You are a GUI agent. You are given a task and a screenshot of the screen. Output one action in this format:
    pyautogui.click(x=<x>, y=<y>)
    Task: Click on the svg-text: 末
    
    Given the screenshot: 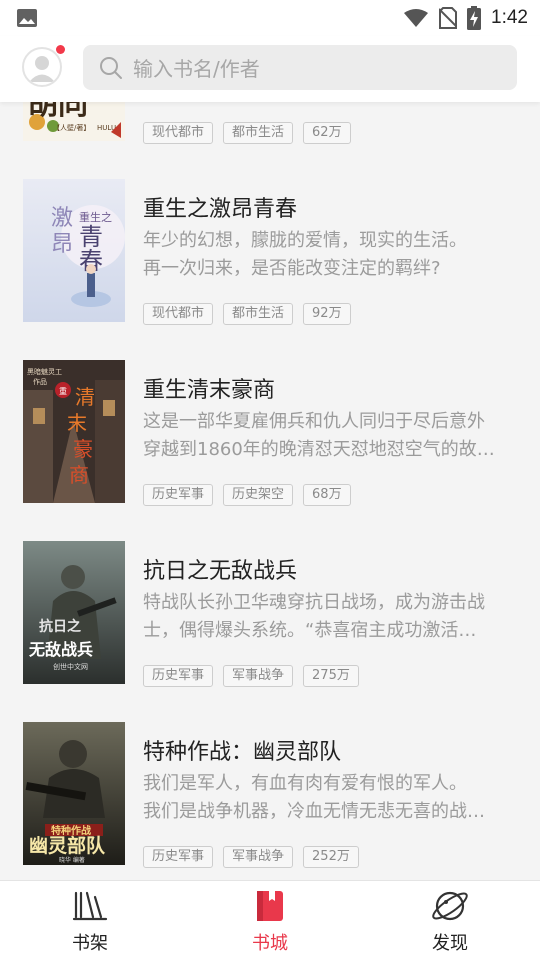 What is the action you would take?
    pyautogui.click(x=77, y=423)
    